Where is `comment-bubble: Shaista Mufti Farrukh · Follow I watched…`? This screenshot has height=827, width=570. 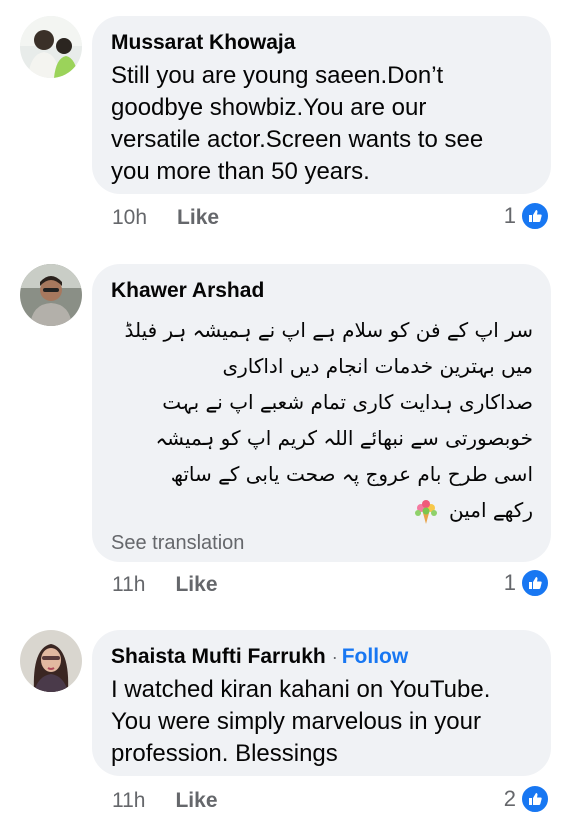
comment-bubble: Shaista Mufti Farrukh · Follow I watched… is located at coordinates (321, 703).